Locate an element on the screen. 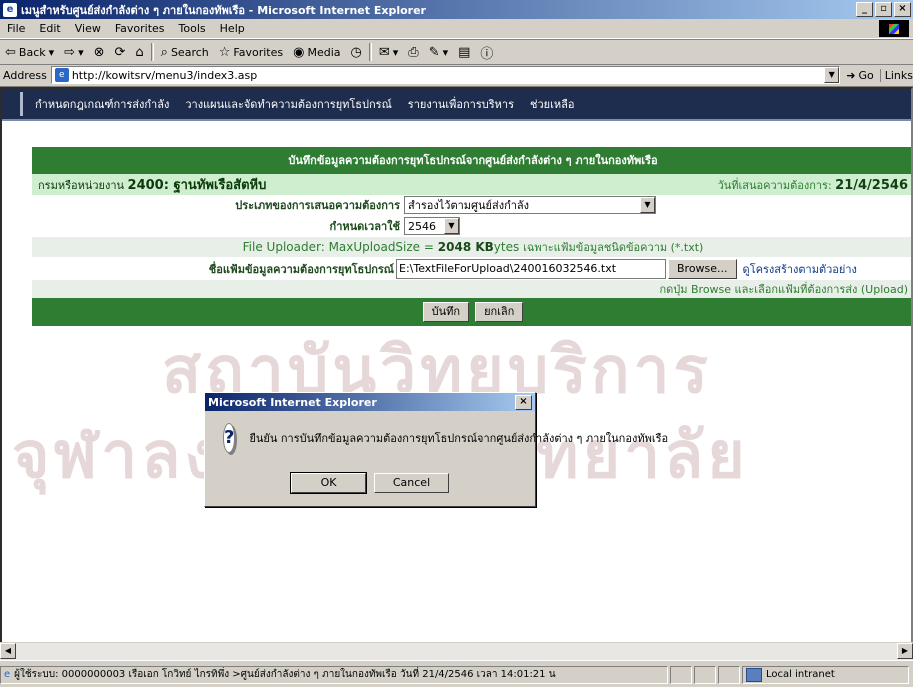 This screenshot has width=913, height=687. stop-button: ⊗ is located at coordinates (99, 52).